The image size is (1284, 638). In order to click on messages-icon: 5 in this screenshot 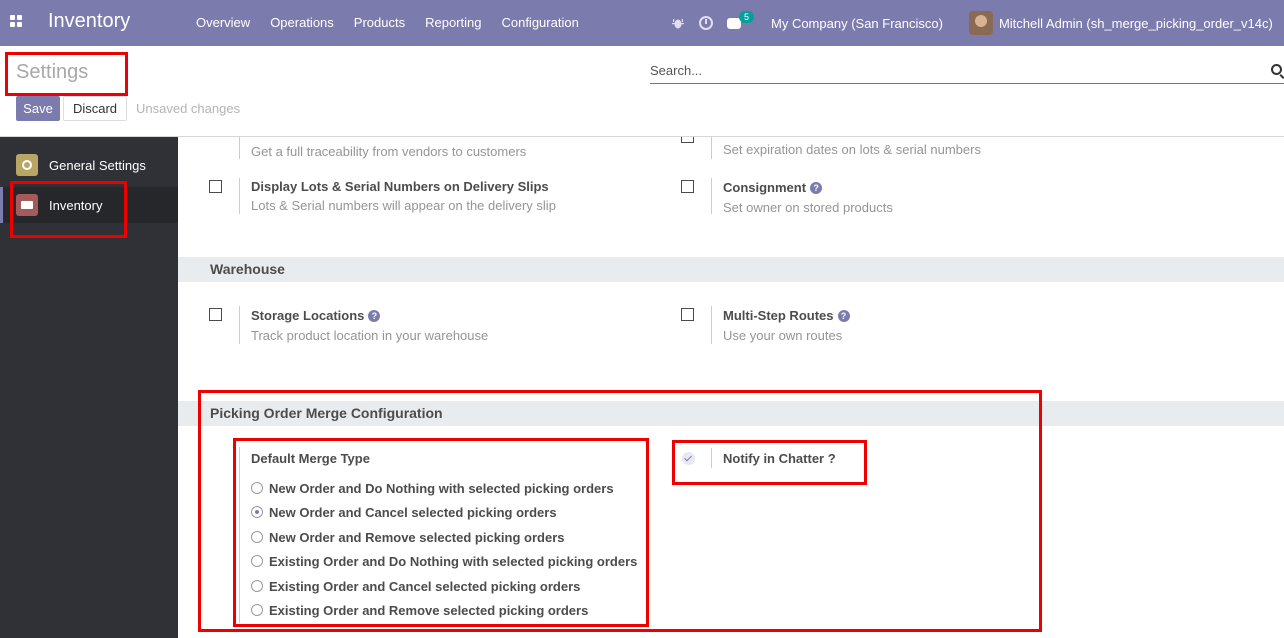, I will do `click(741, 19)`.